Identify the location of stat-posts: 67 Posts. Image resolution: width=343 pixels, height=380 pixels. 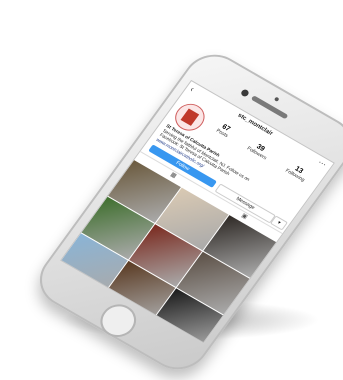
(224, 130).